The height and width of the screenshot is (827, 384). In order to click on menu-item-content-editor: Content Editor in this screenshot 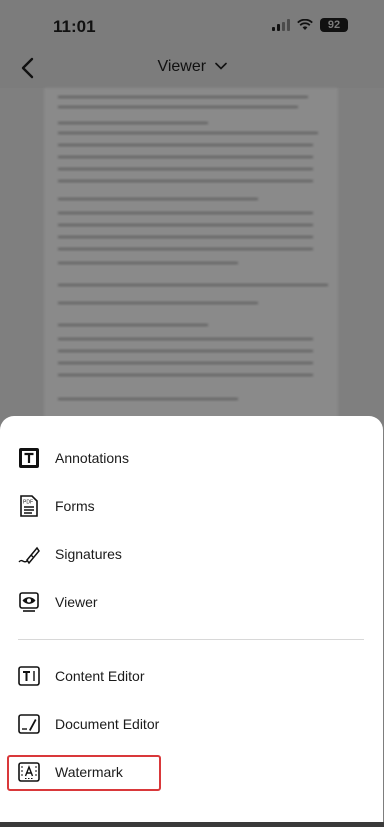, I will do `click(184, 676)`.